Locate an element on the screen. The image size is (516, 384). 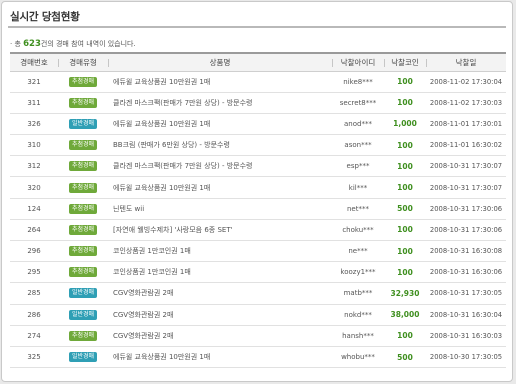
product-cell: 닌텐도 wii is located at coordinates (220, 208).